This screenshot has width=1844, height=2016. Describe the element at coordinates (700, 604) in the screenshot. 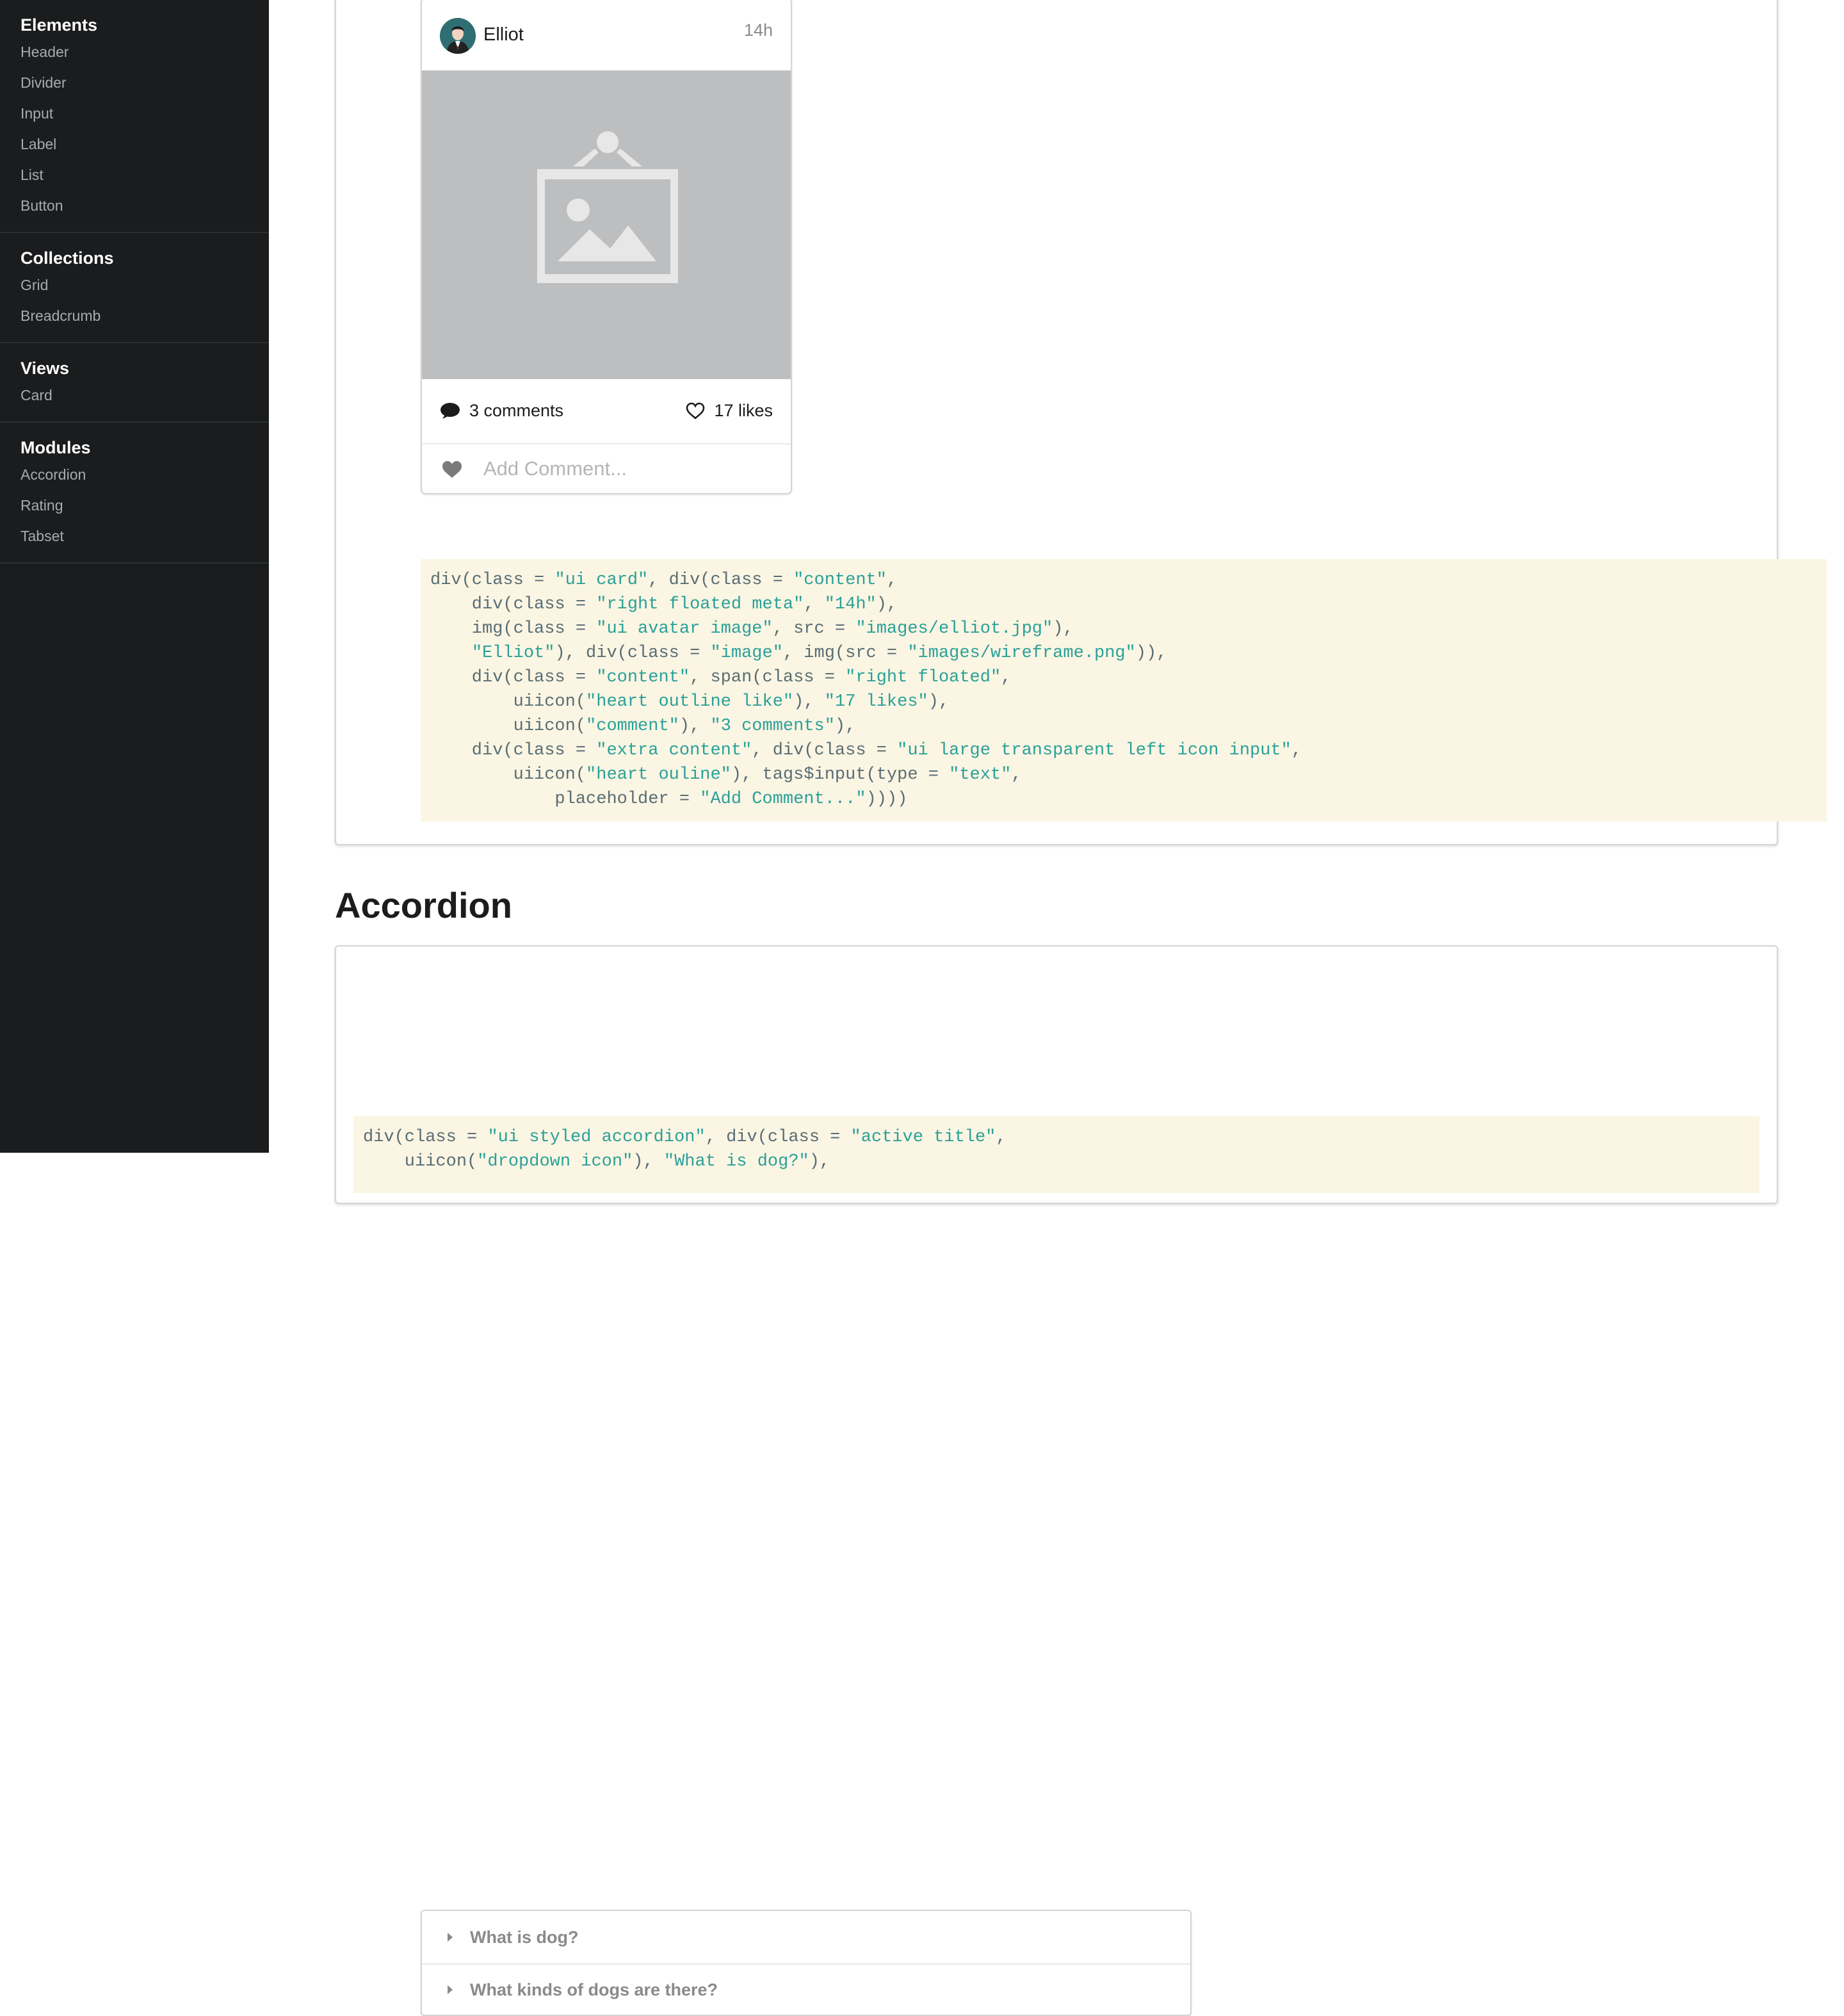

I see `code-string: "right floated meta"` at that location.